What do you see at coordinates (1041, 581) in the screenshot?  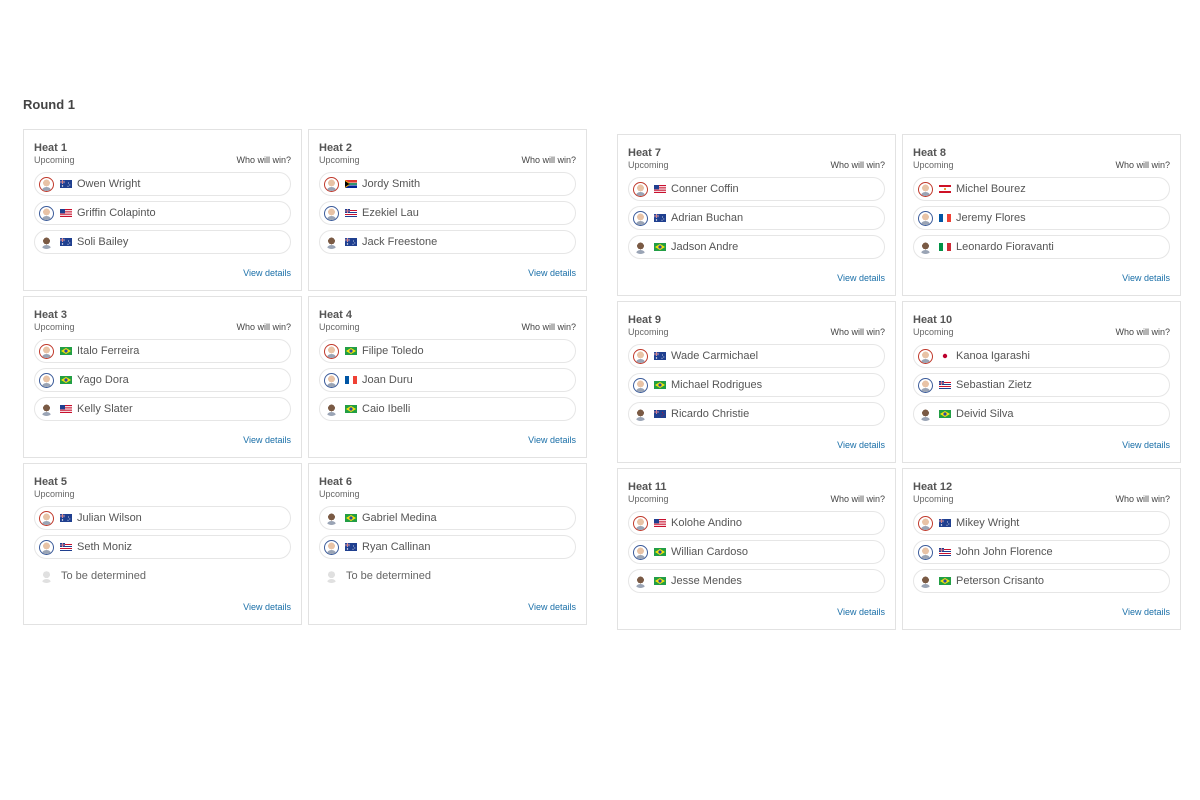 I see `athlete-pick: Peterson Crisanto` at bounding box center [1041, 581].